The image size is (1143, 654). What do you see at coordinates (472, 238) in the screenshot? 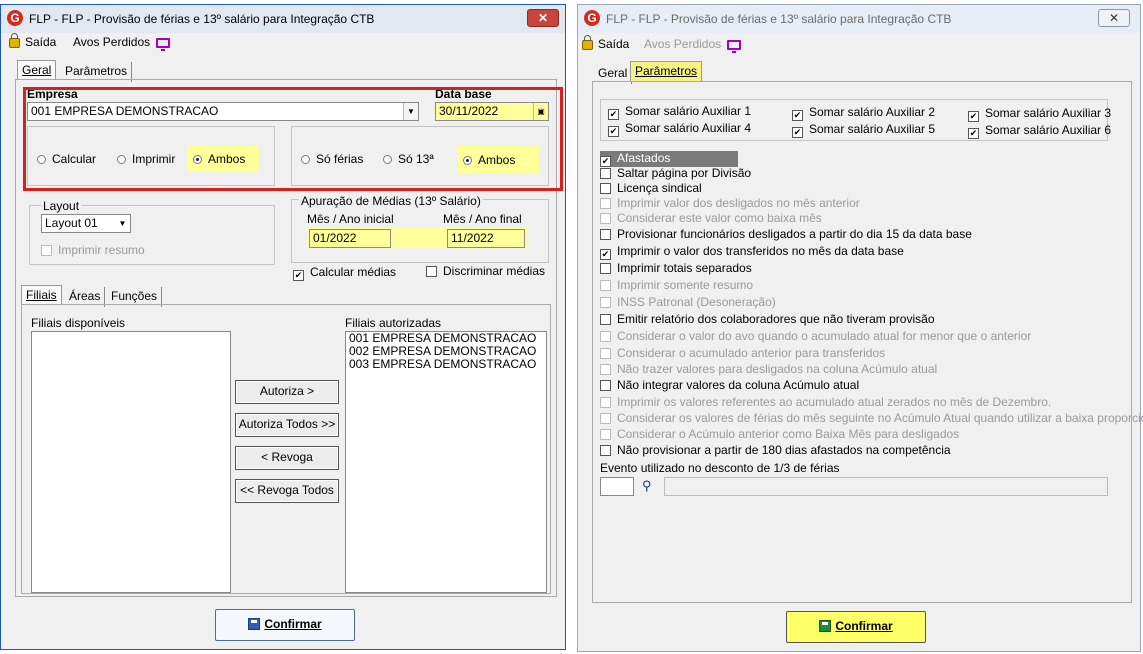
I see `mes-final-value: 11/2022` at bounding box center [472, 238].